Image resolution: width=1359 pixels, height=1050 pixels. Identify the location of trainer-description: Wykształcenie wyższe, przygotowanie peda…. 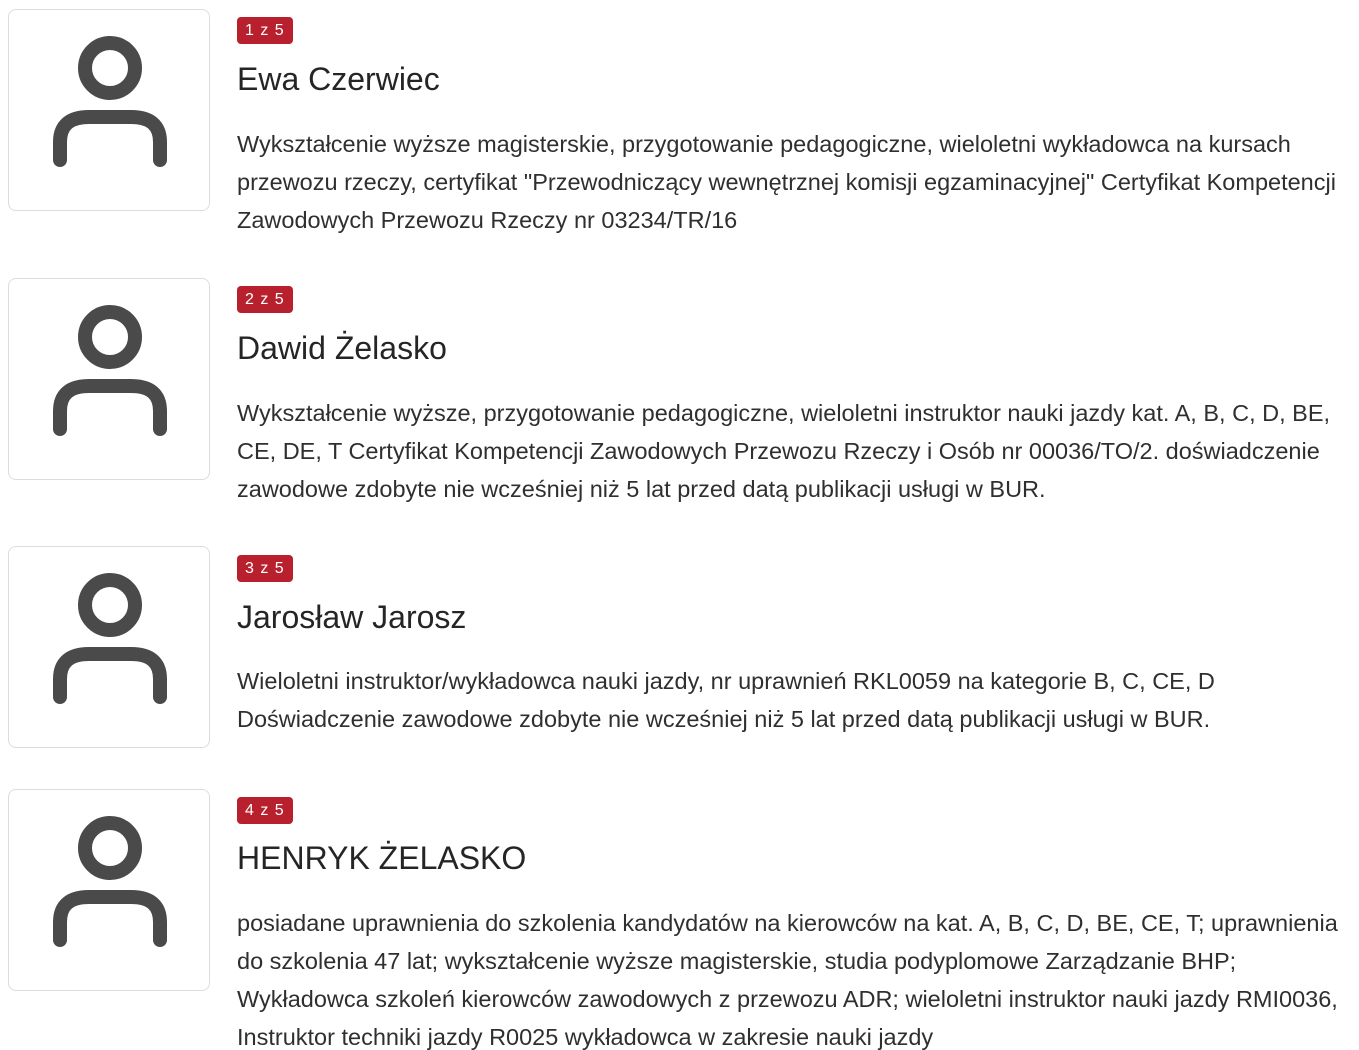
(784, 451).